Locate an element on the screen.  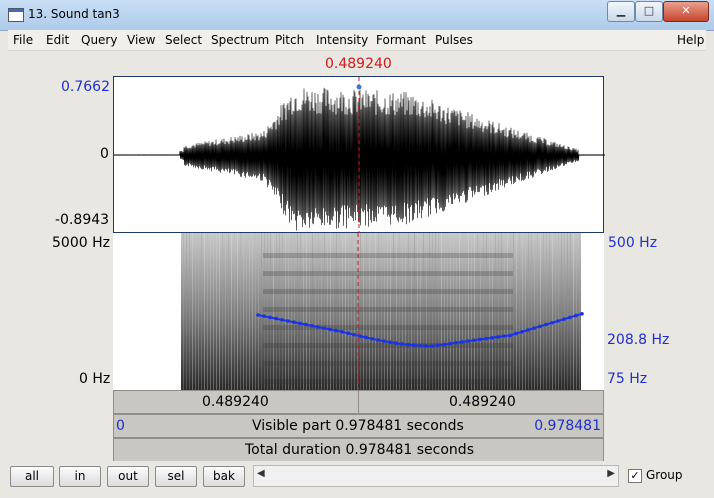
waveform-max-label: 0.7662 is located at coordinates (85, 87).